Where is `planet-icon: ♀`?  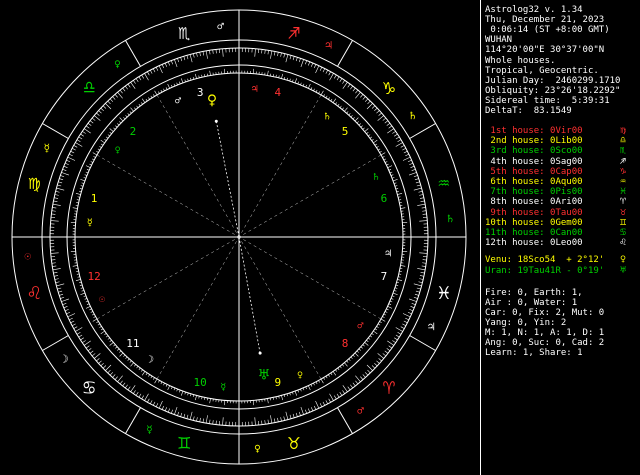
planet-icon: ♀ is located at coordinates (623, 259).